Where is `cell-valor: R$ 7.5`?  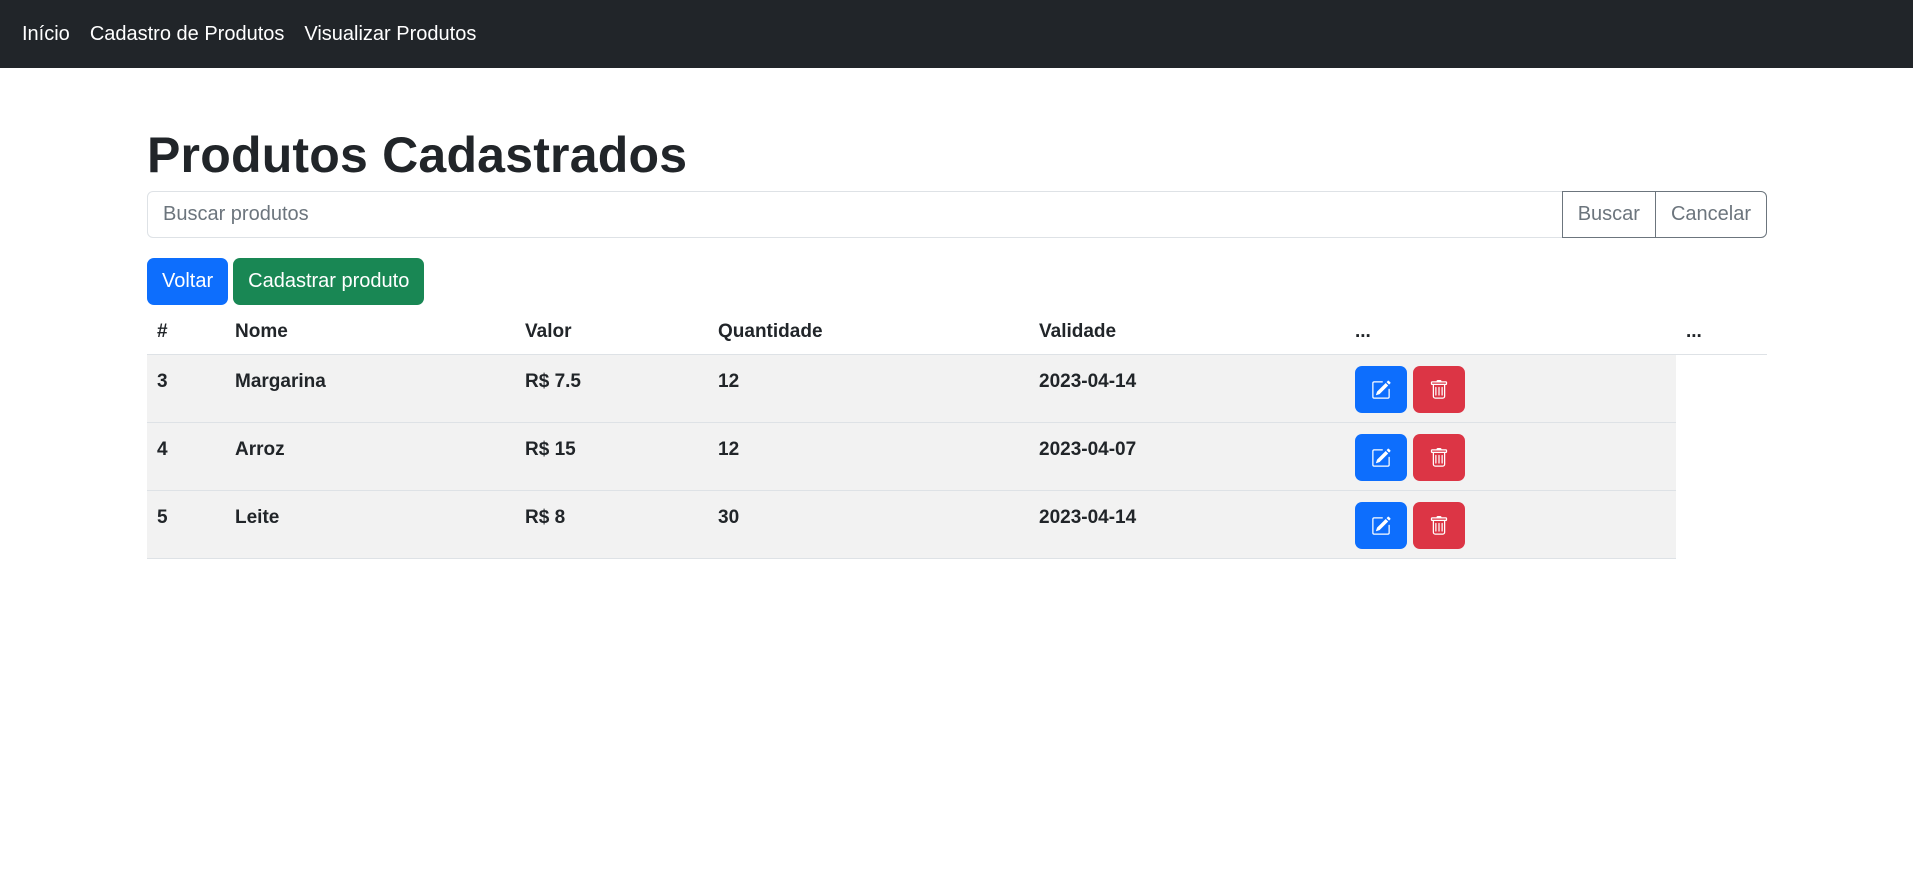
cell-valor: R$ 7.5 is located at coordinates (611, 388).